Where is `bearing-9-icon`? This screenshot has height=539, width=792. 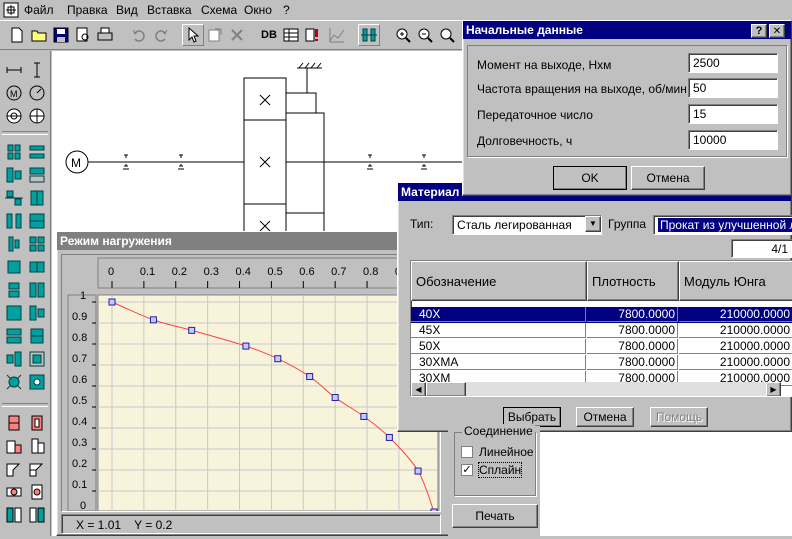
bearing-9-icon is located at coordinates (14, 515).